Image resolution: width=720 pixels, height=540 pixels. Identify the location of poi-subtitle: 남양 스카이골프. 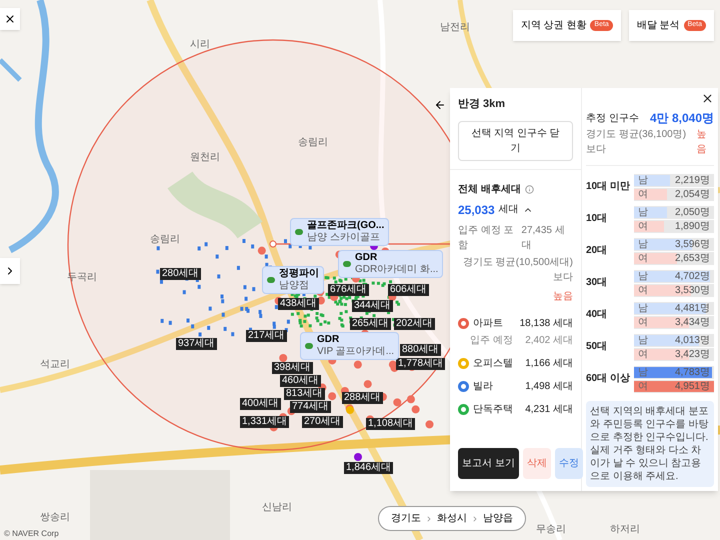
(344, 238).